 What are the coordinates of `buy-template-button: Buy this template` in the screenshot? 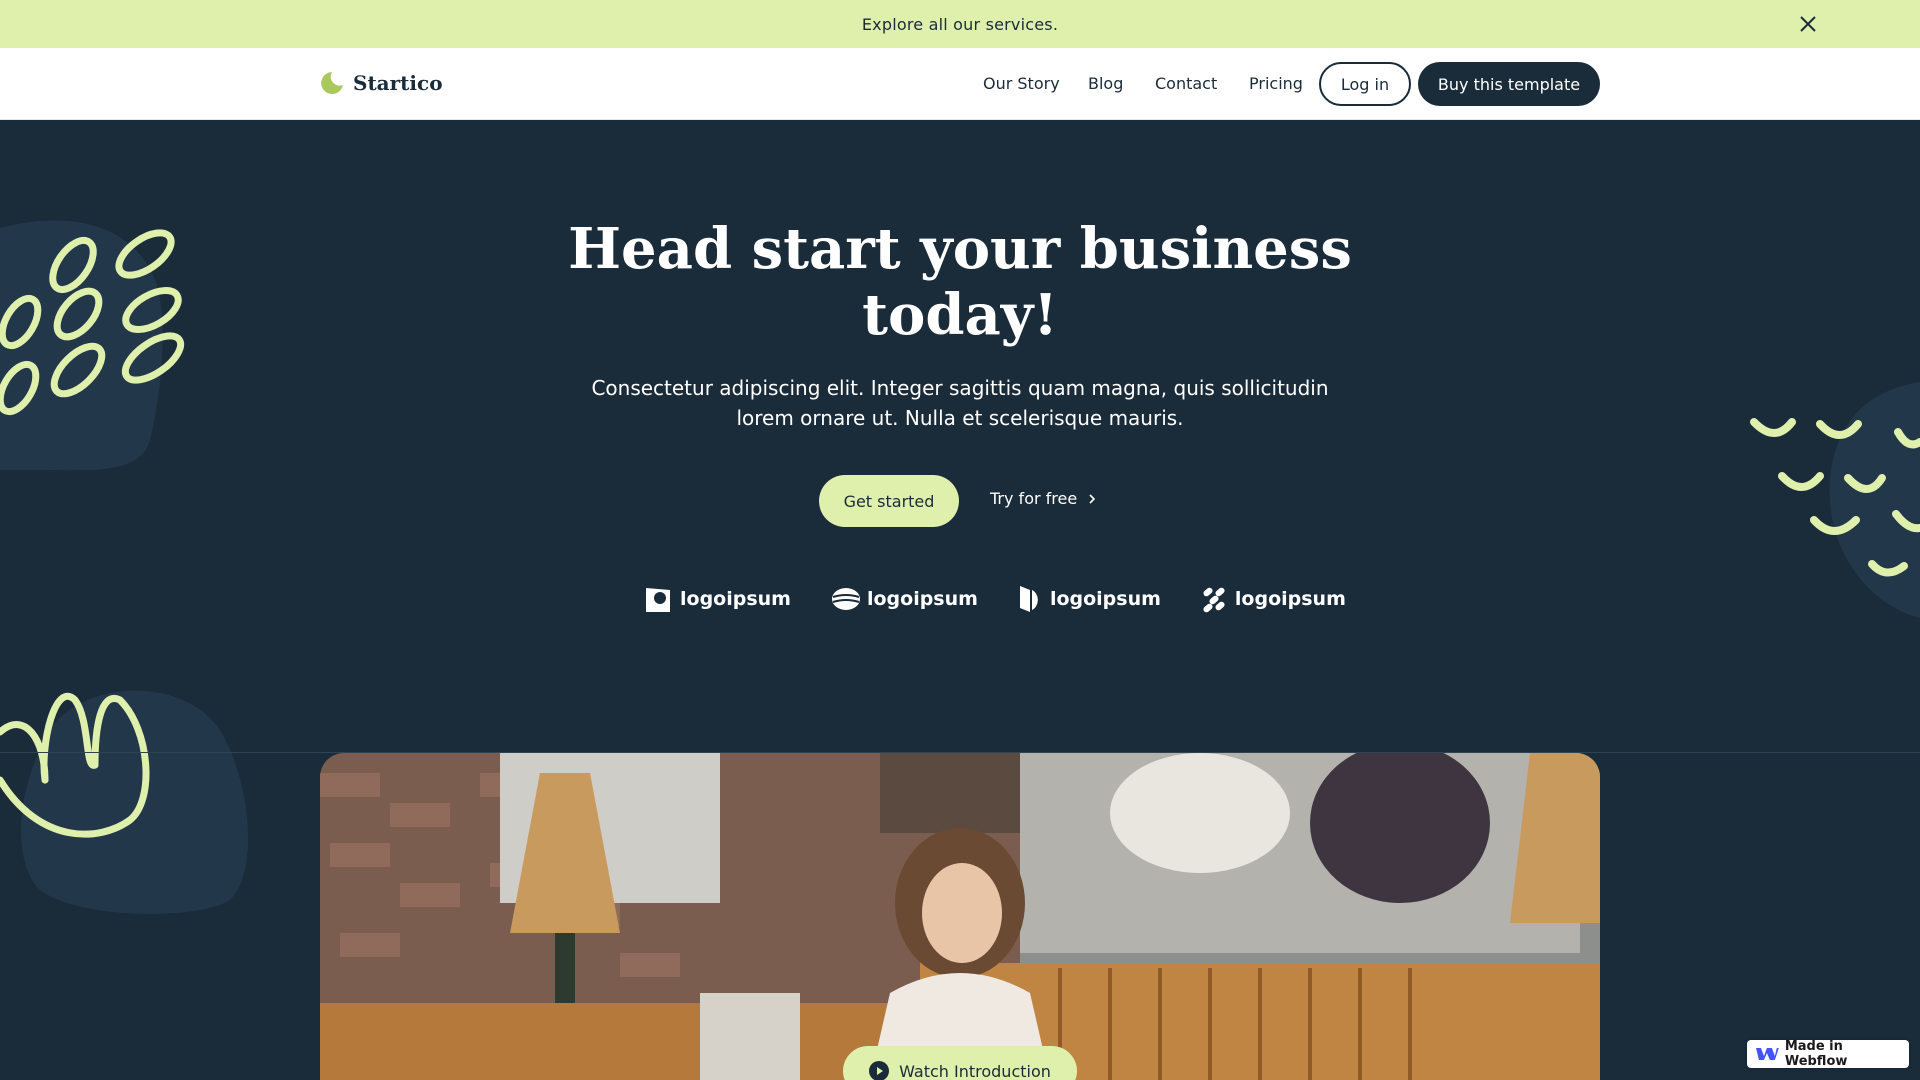 It's located at (1509, 84).